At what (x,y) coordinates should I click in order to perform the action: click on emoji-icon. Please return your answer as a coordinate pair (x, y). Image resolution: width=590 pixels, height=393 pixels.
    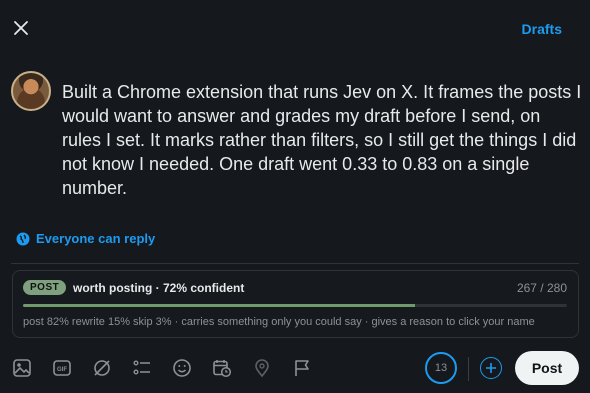
    Looking at the image, I should click on (182, 368).